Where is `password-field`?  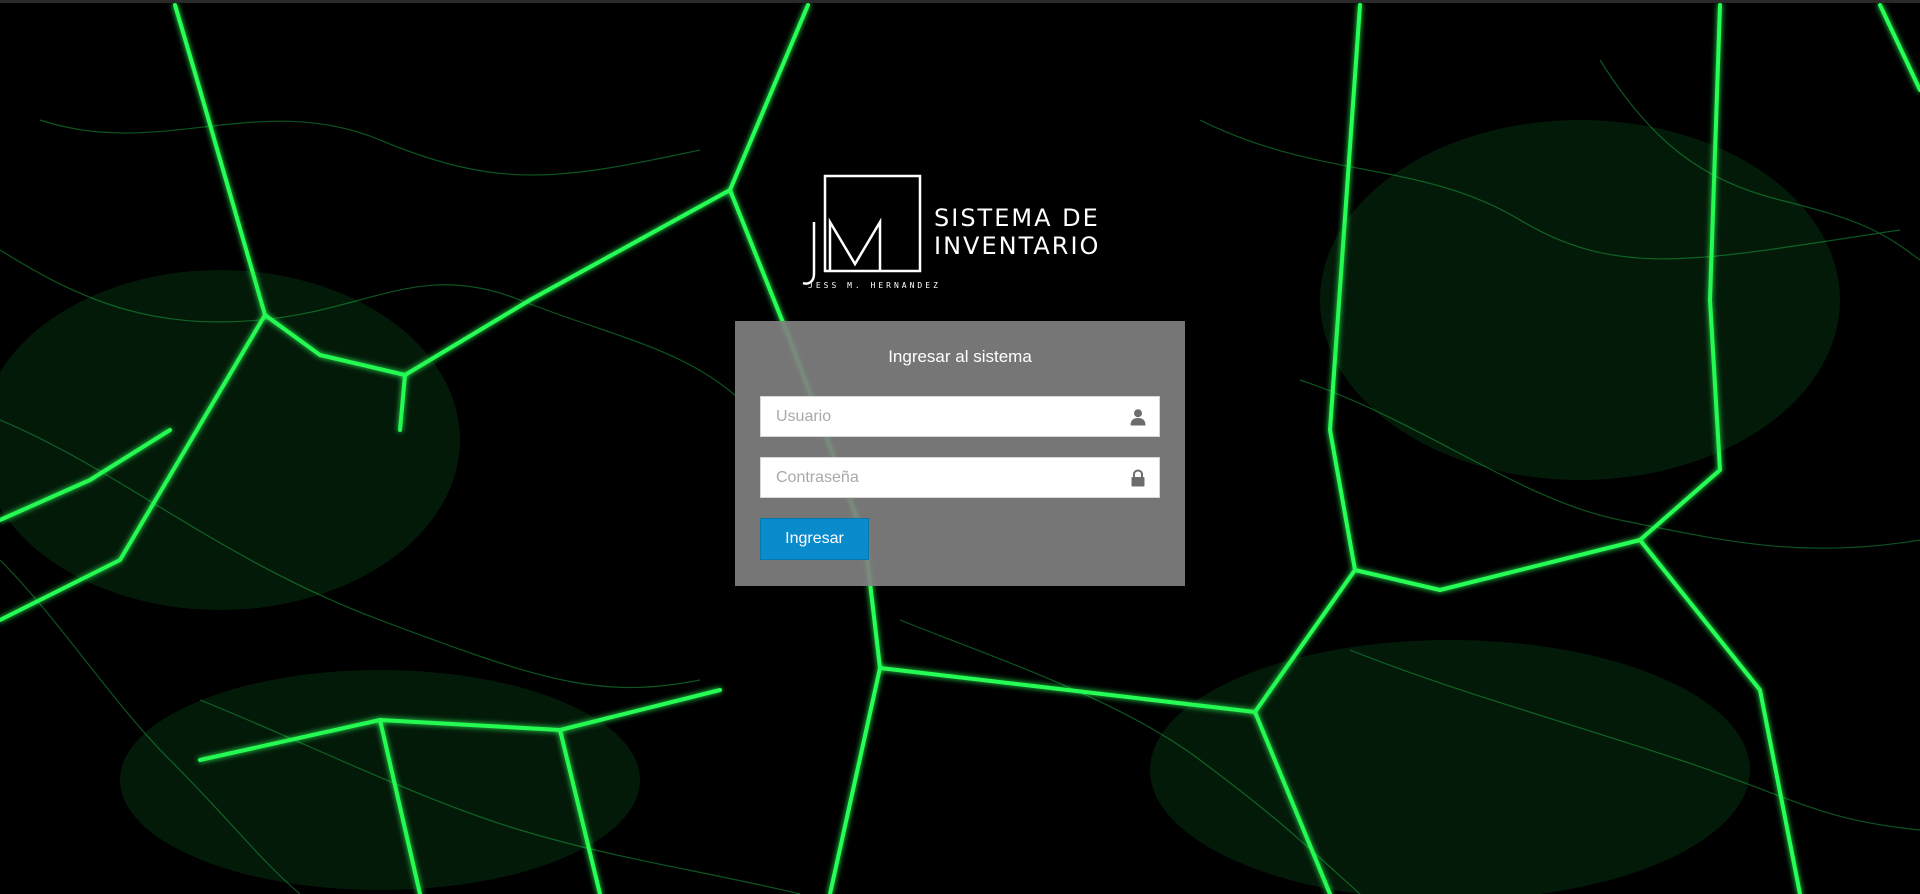 password-field is located at coordinates (960, 477).